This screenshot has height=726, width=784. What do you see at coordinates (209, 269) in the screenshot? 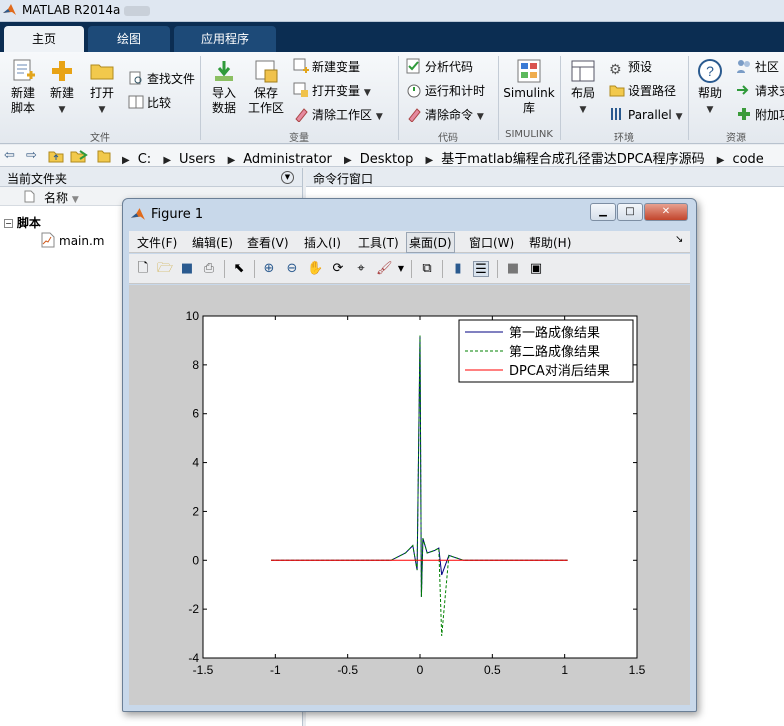
I see `print-icon: ⎙` at bounding box center [209, 269].